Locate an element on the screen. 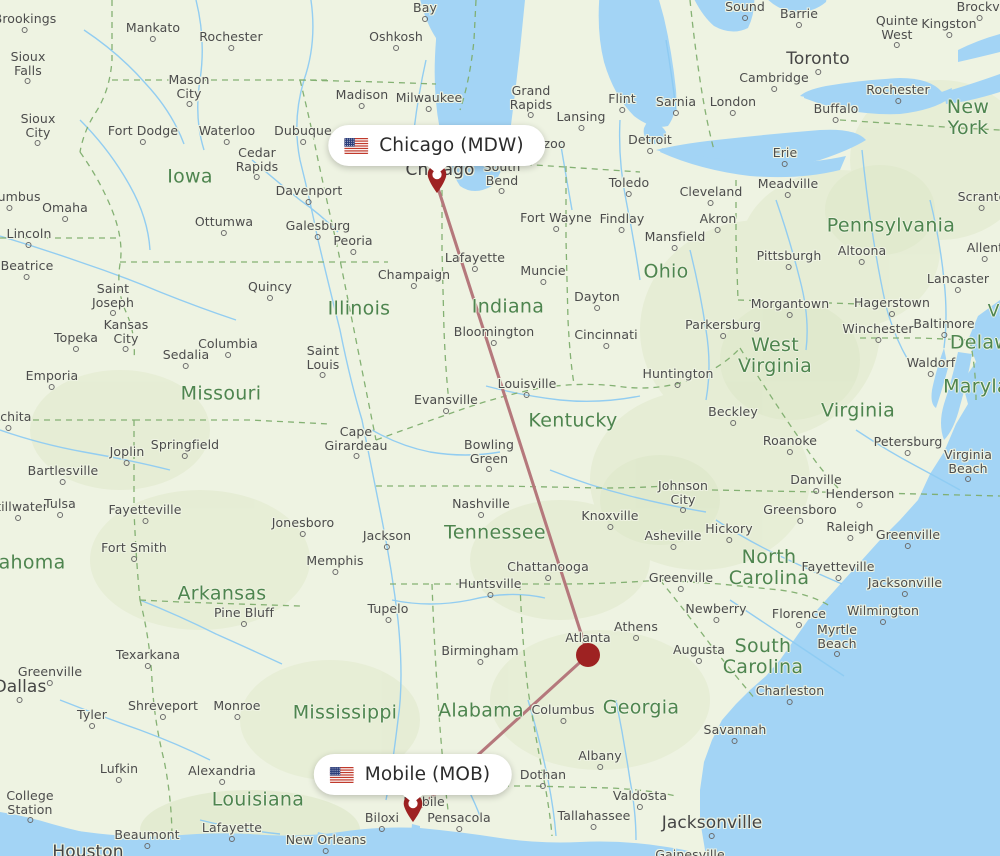 The height and width of the screenshot is (856, 1000). destination-callout: Mobile (MOB) is located at coordinates (413, 778).